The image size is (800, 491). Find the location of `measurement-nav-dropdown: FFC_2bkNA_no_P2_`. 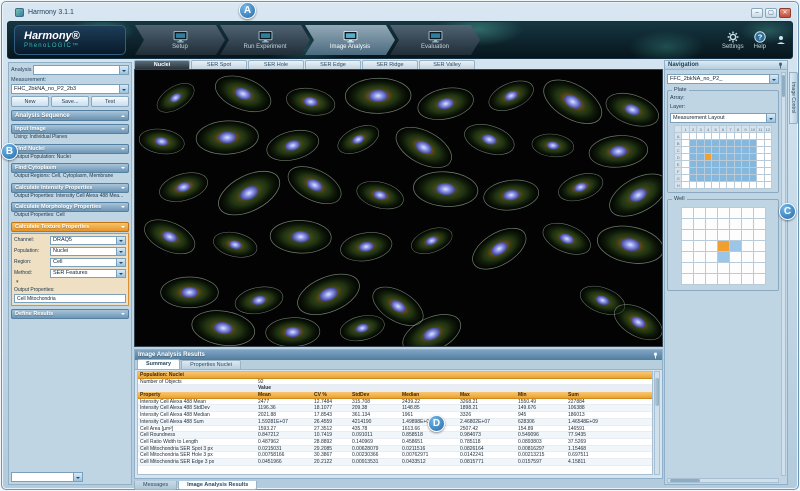

measurement-nav-dropdown: FFC_2bkNA_no_P2_ is located at coordinates (723, 79).